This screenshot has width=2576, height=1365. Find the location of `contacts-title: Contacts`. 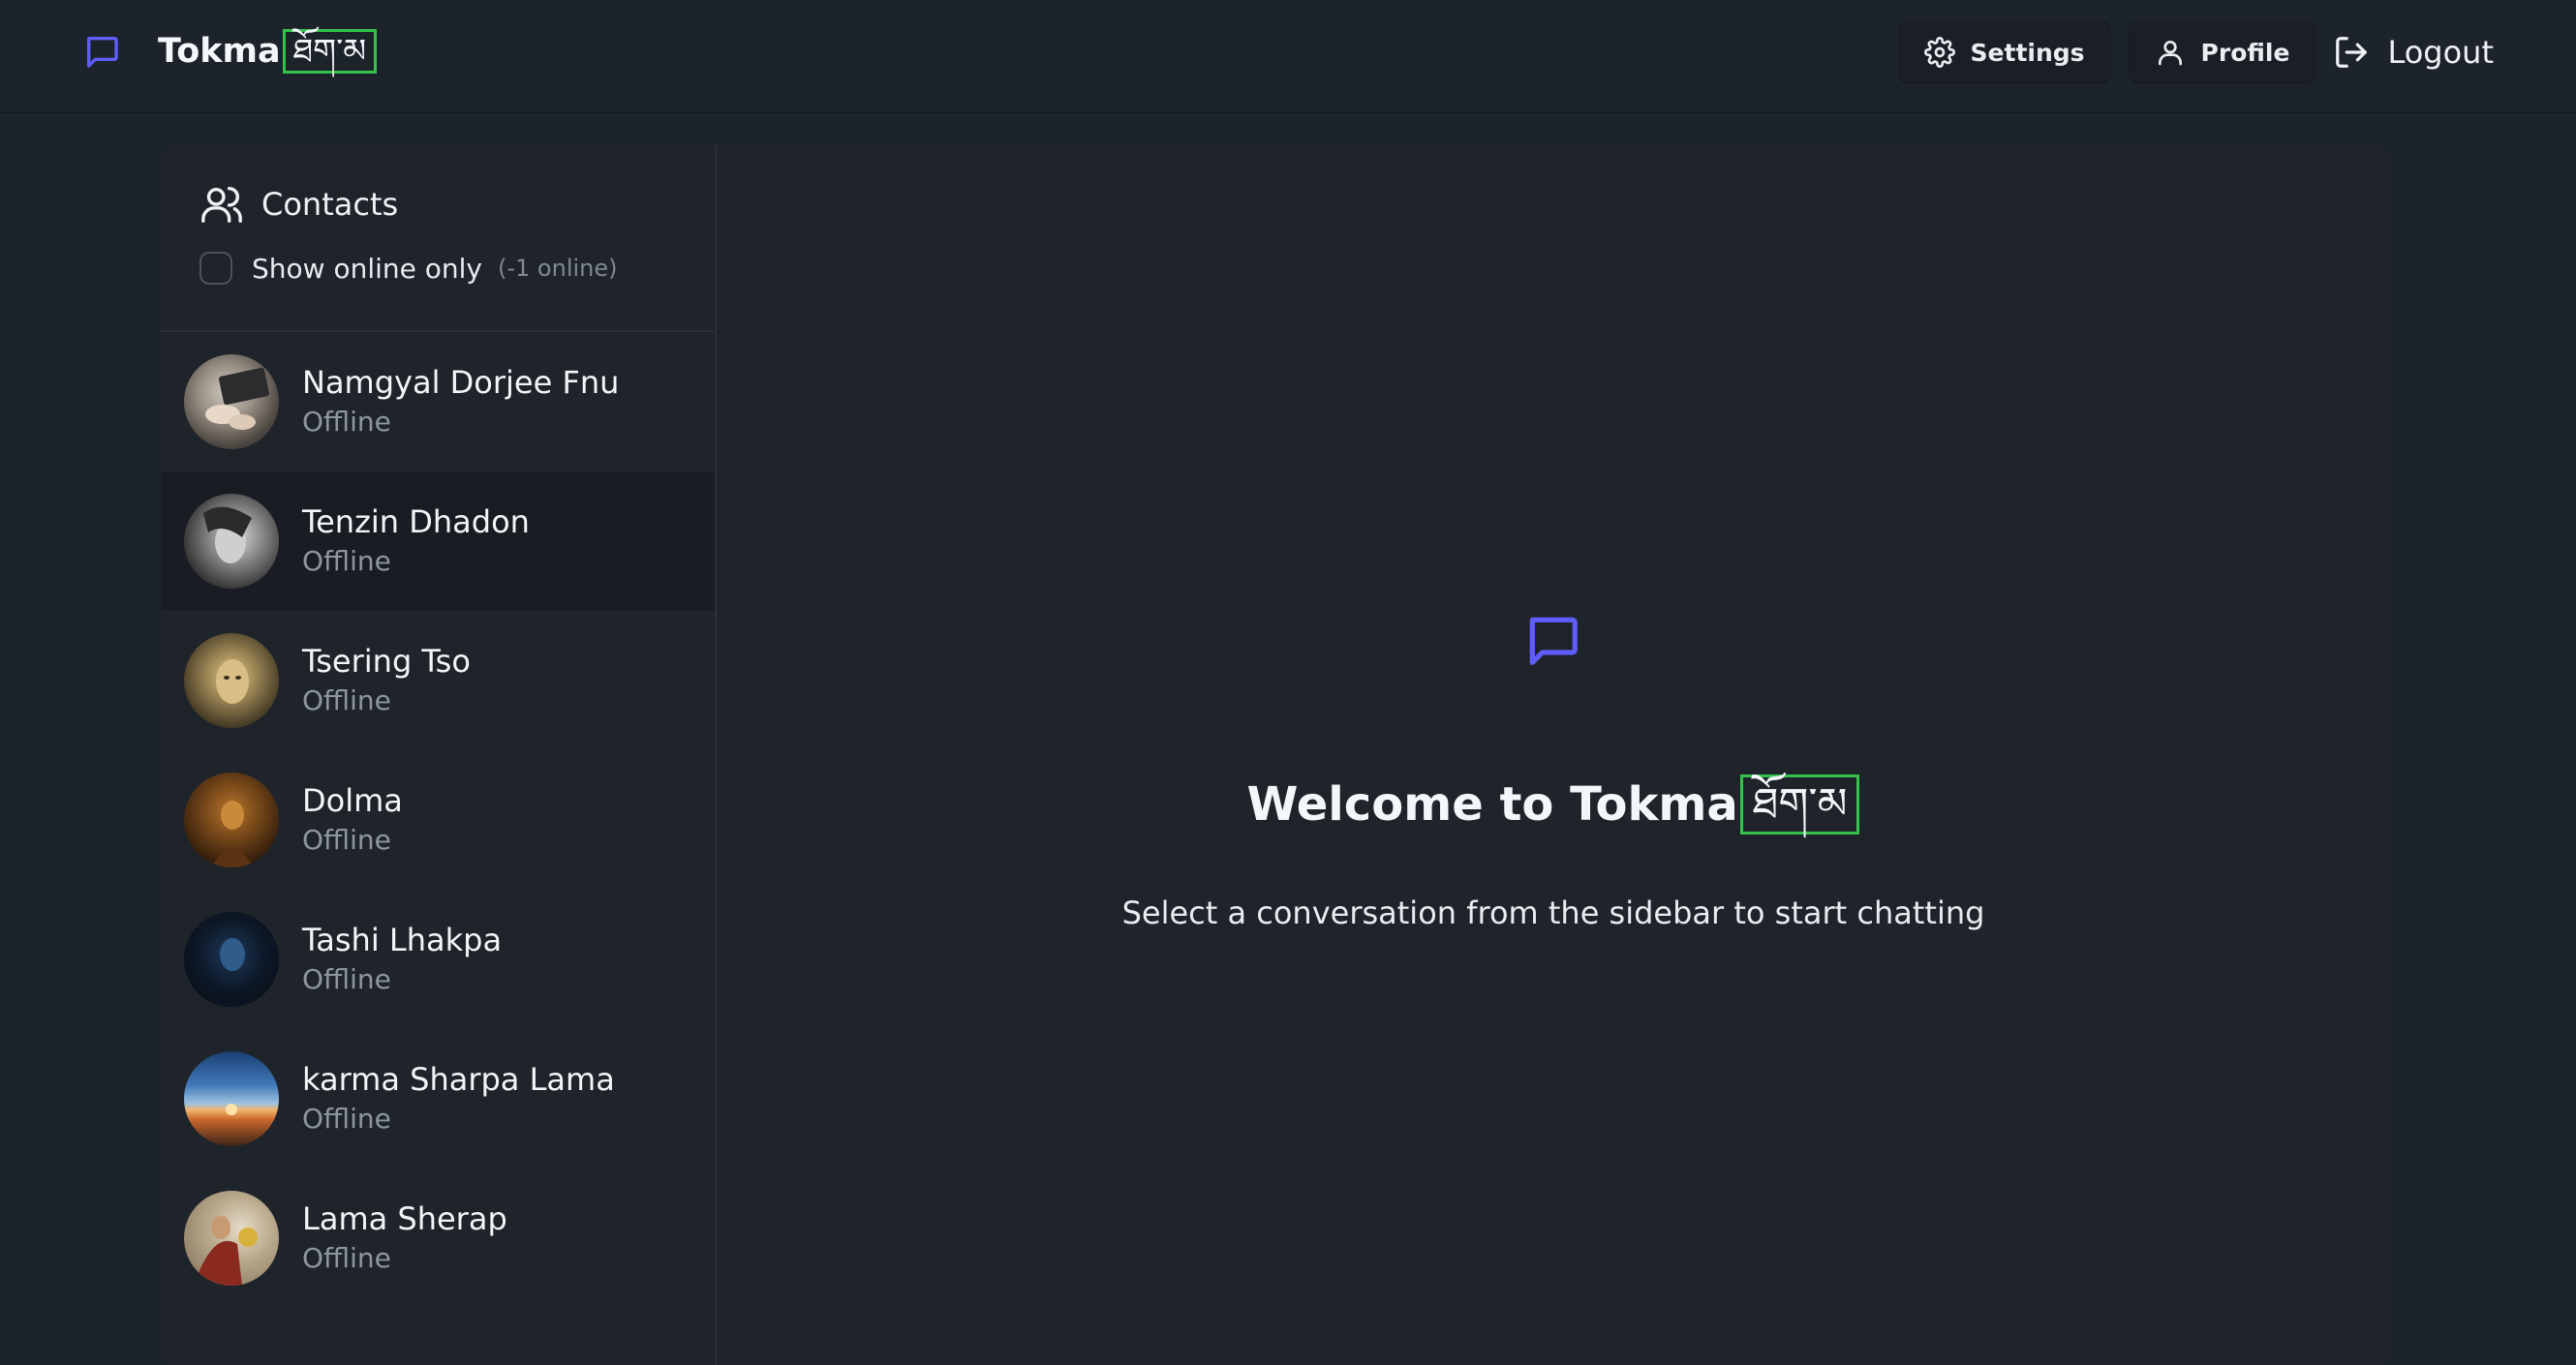

contacts-title: Contacts is located at coordinates (330, 205).